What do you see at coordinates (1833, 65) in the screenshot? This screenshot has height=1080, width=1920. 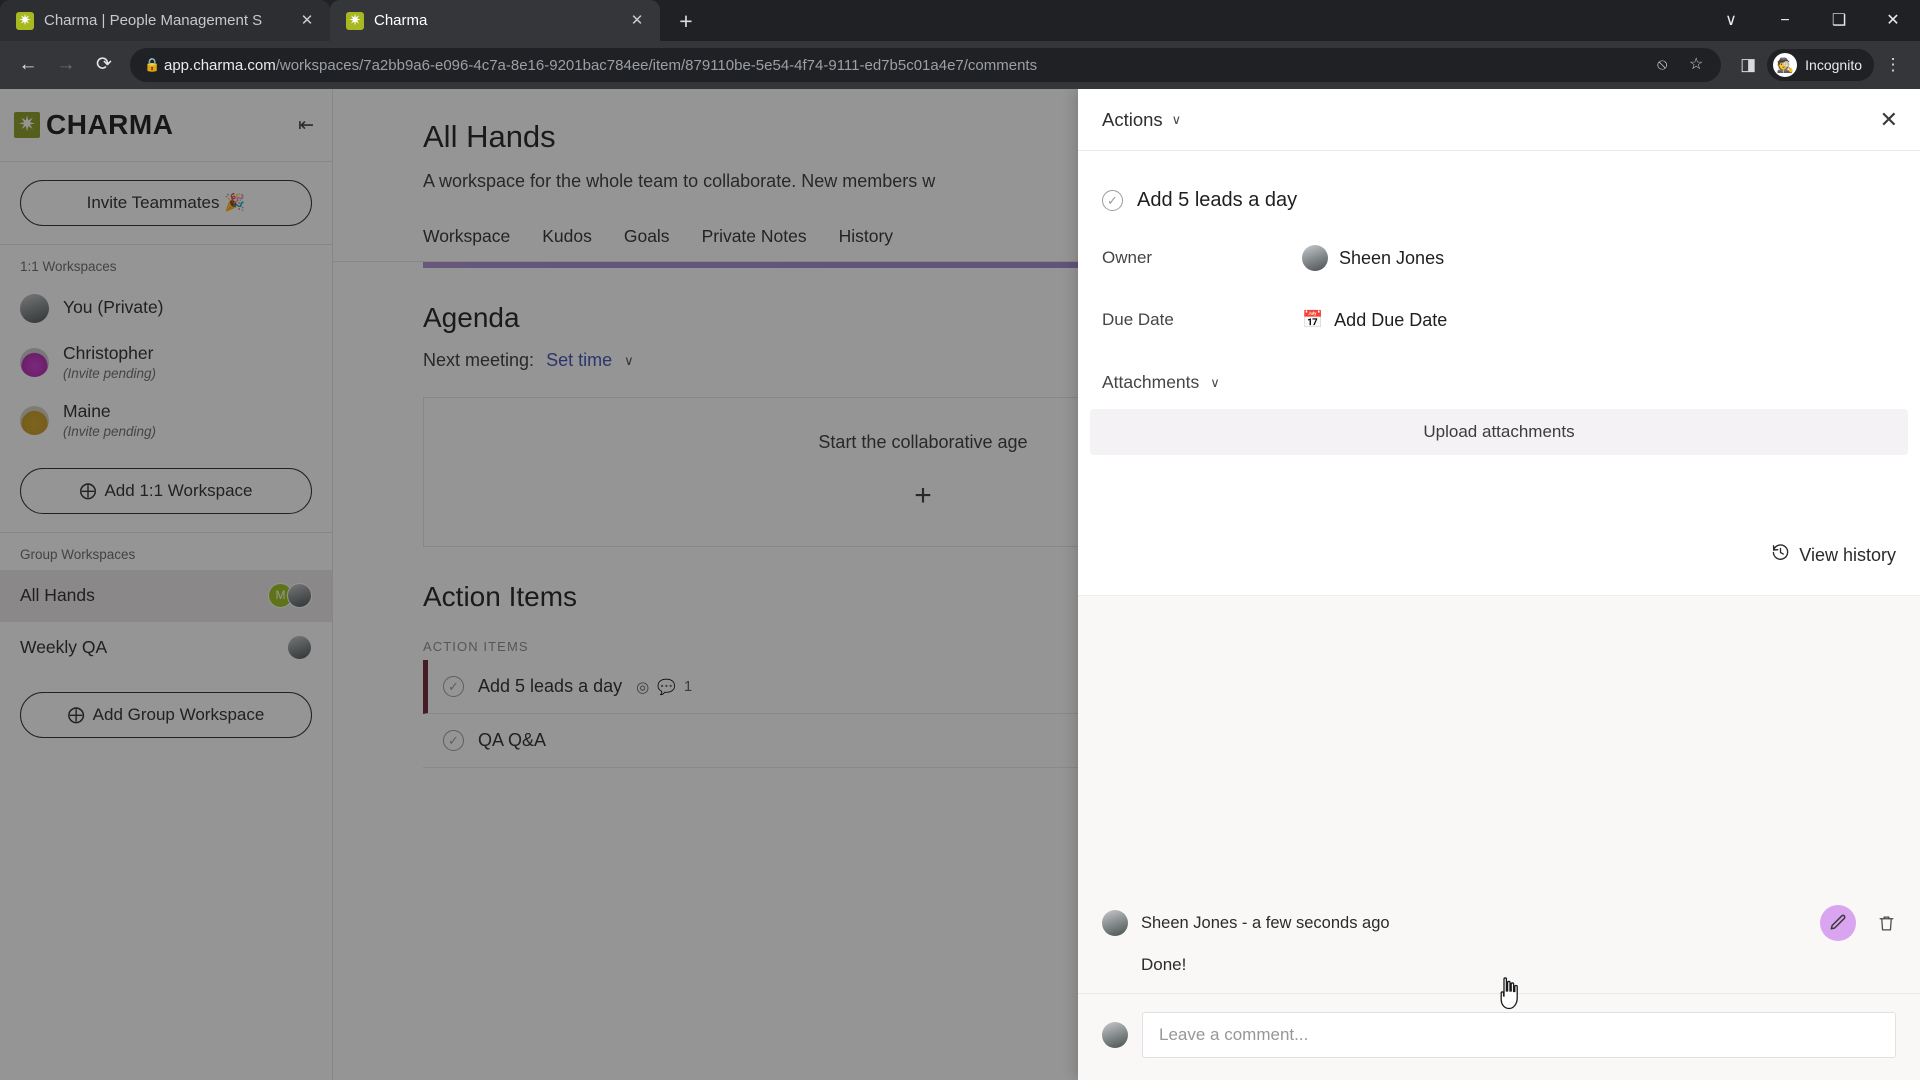 I see `incognito-label: Incognito` at bounding box center [1833, 65].